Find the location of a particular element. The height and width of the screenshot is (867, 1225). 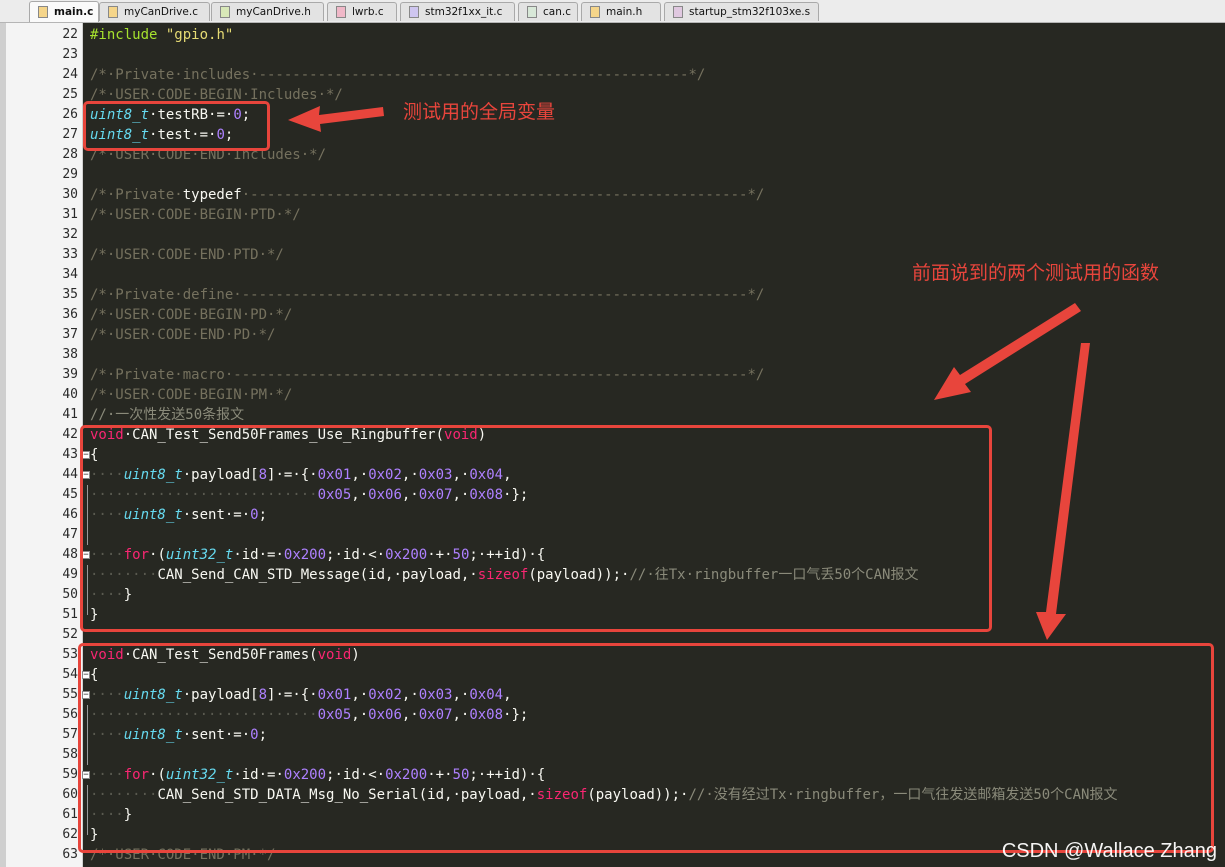

line-number: 61 is located at coordinates (70, 814).